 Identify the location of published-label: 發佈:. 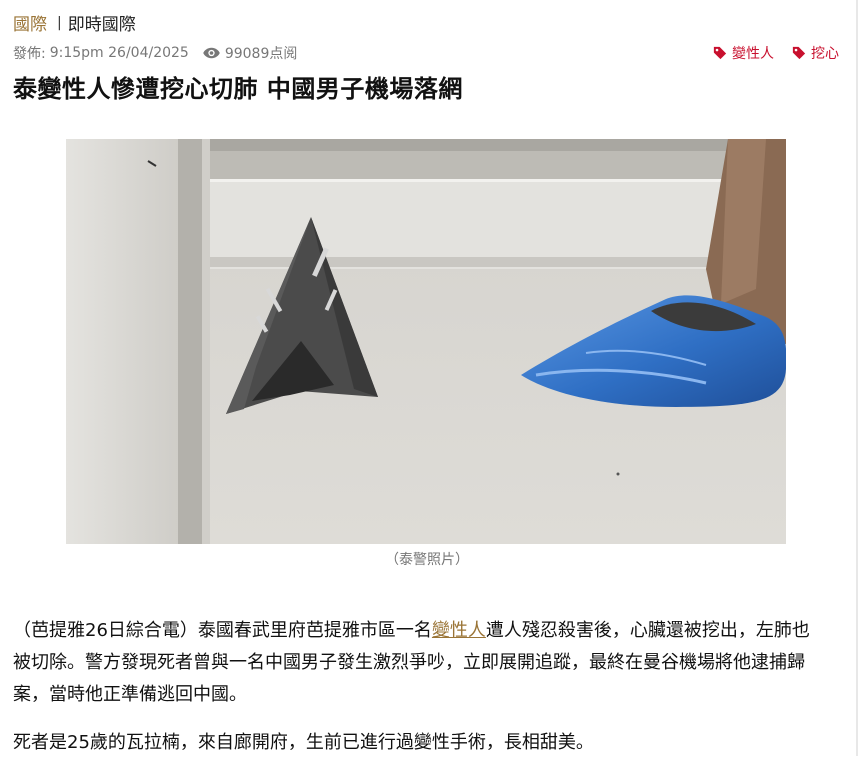
(29, 54).